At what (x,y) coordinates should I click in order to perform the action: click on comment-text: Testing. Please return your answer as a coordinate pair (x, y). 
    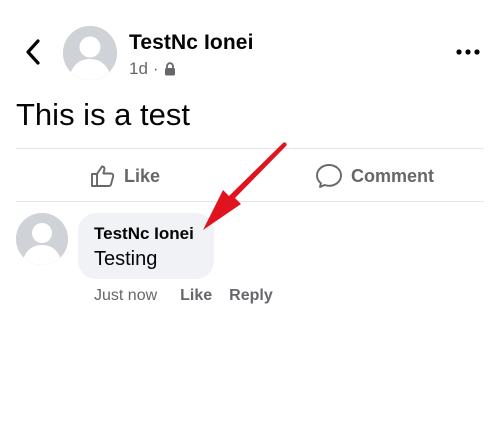
    Looking at the image, I should click on (126, 259).